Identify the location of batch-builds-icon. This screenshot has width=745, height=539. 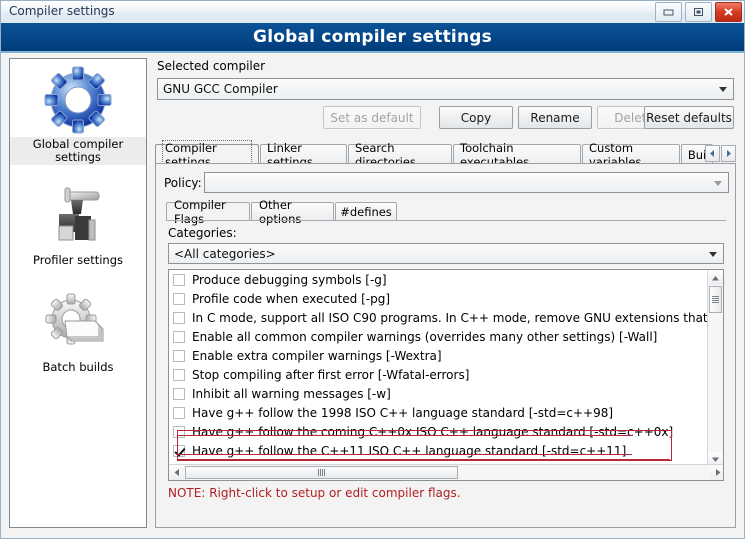
(78, 324).